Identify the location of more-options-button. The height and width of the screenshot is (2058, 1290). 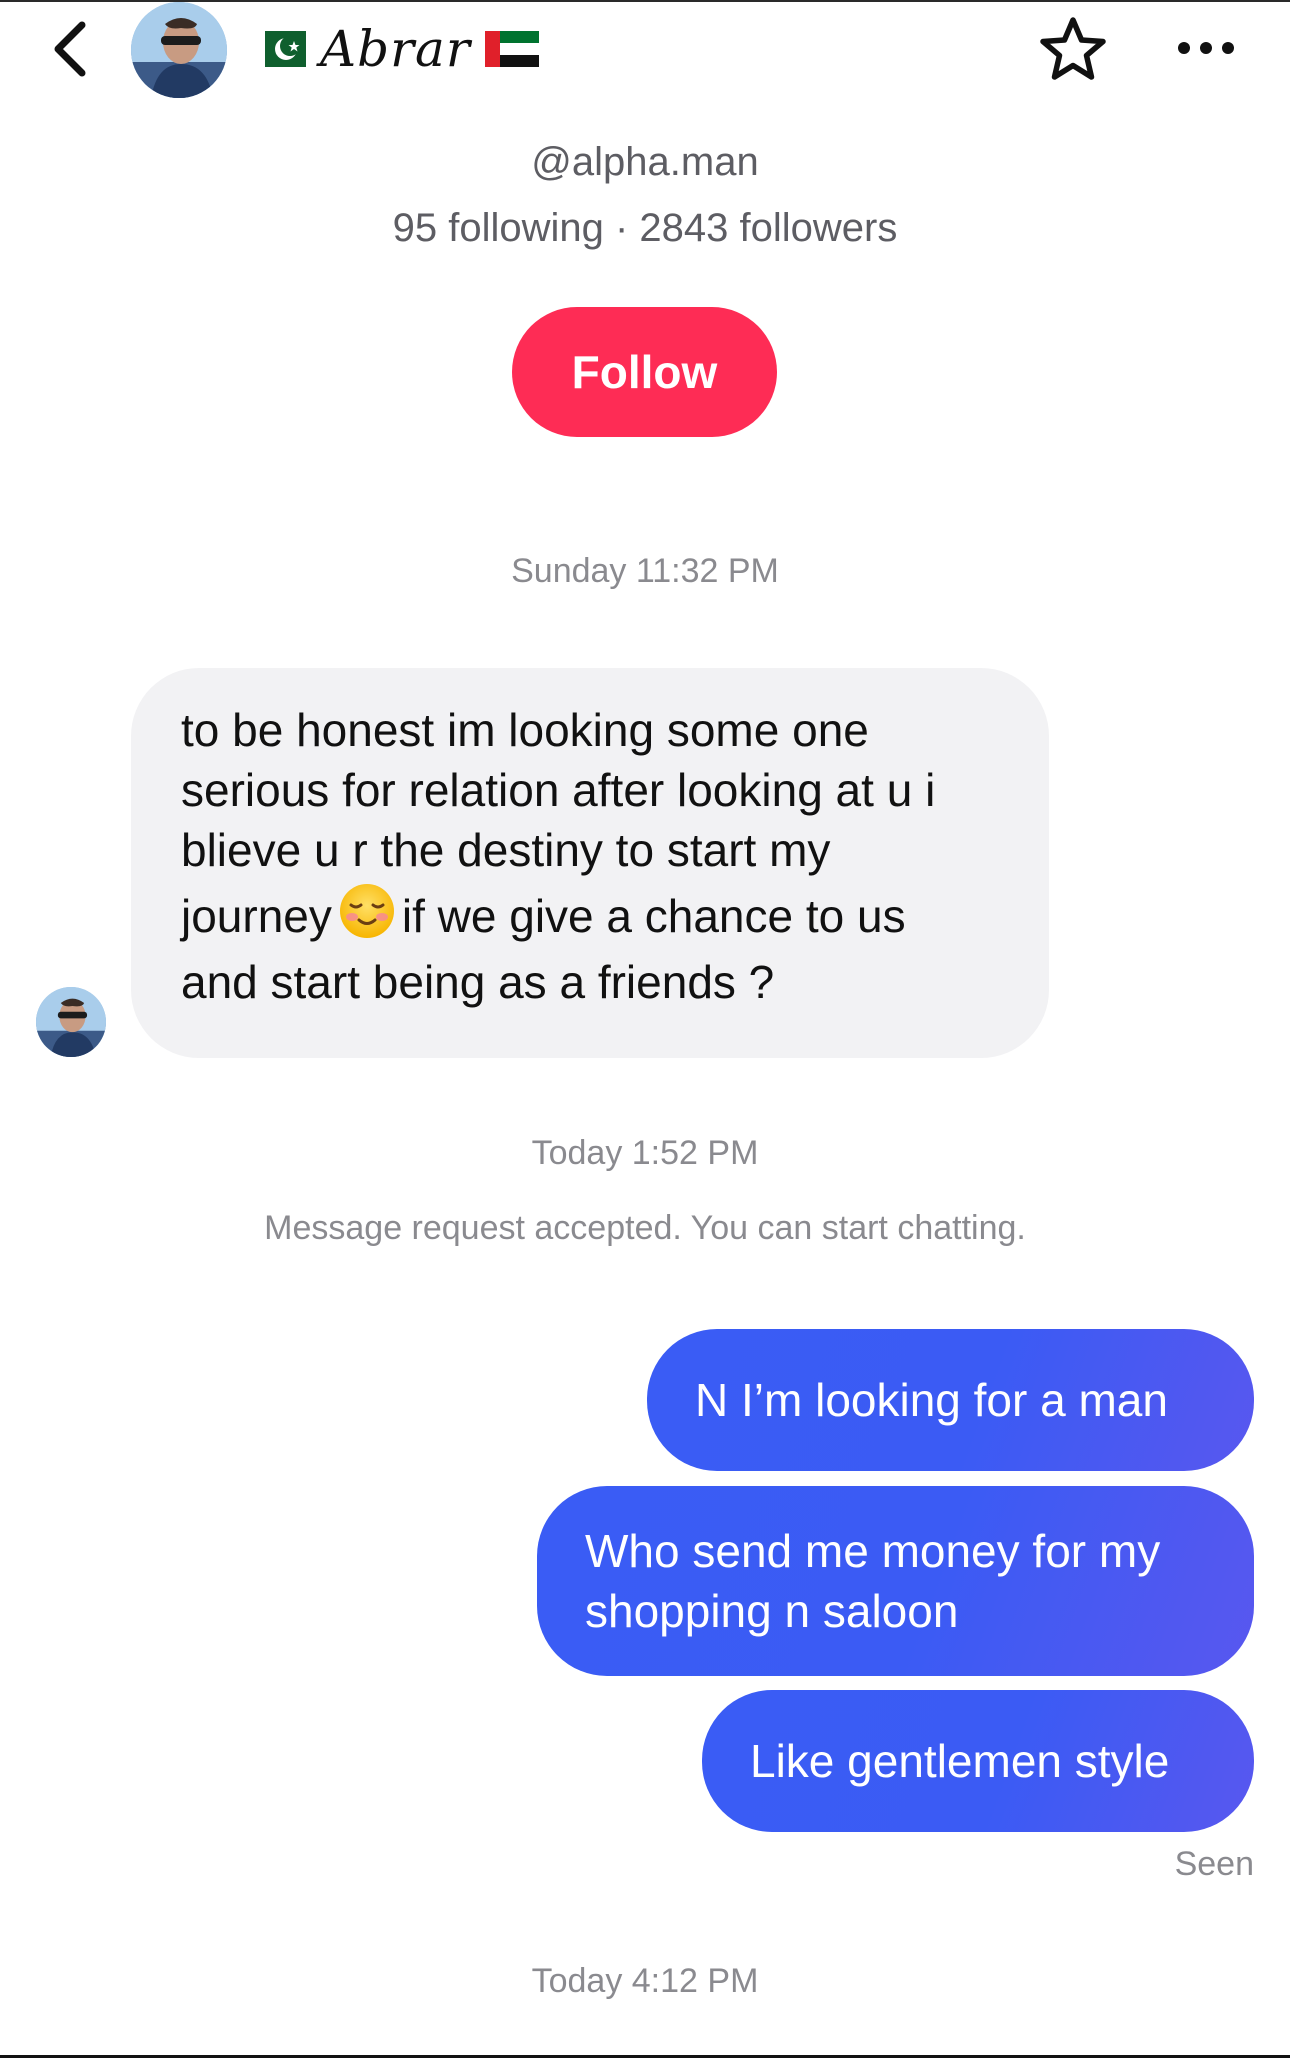
(1206, 48).